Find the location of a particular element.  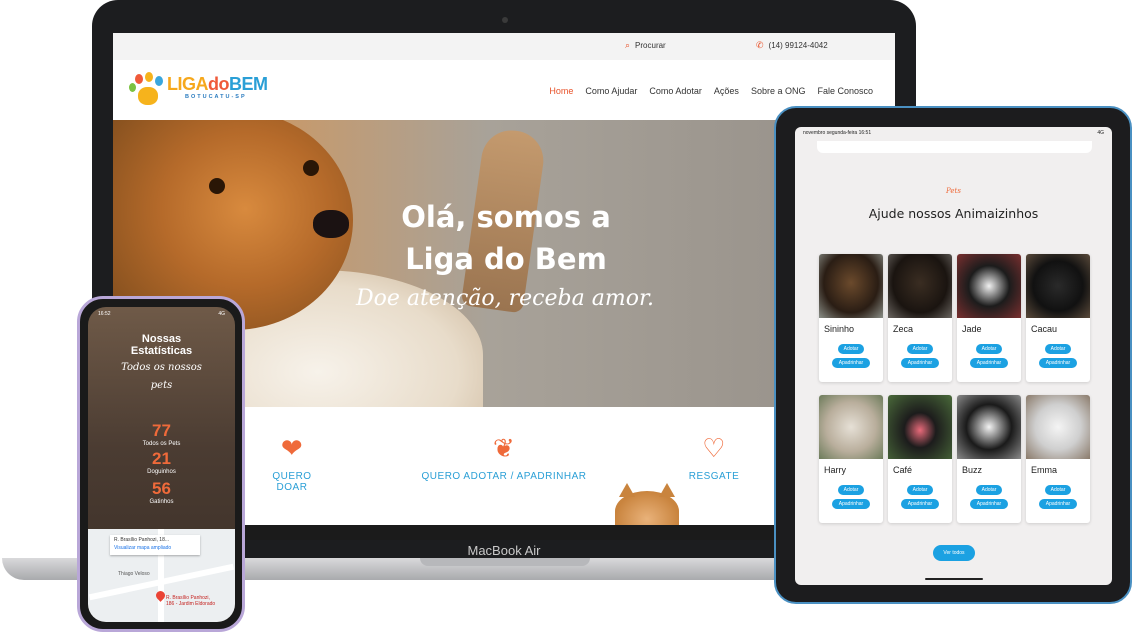

pet-name: Sininho is located at coordinates (839, 329).